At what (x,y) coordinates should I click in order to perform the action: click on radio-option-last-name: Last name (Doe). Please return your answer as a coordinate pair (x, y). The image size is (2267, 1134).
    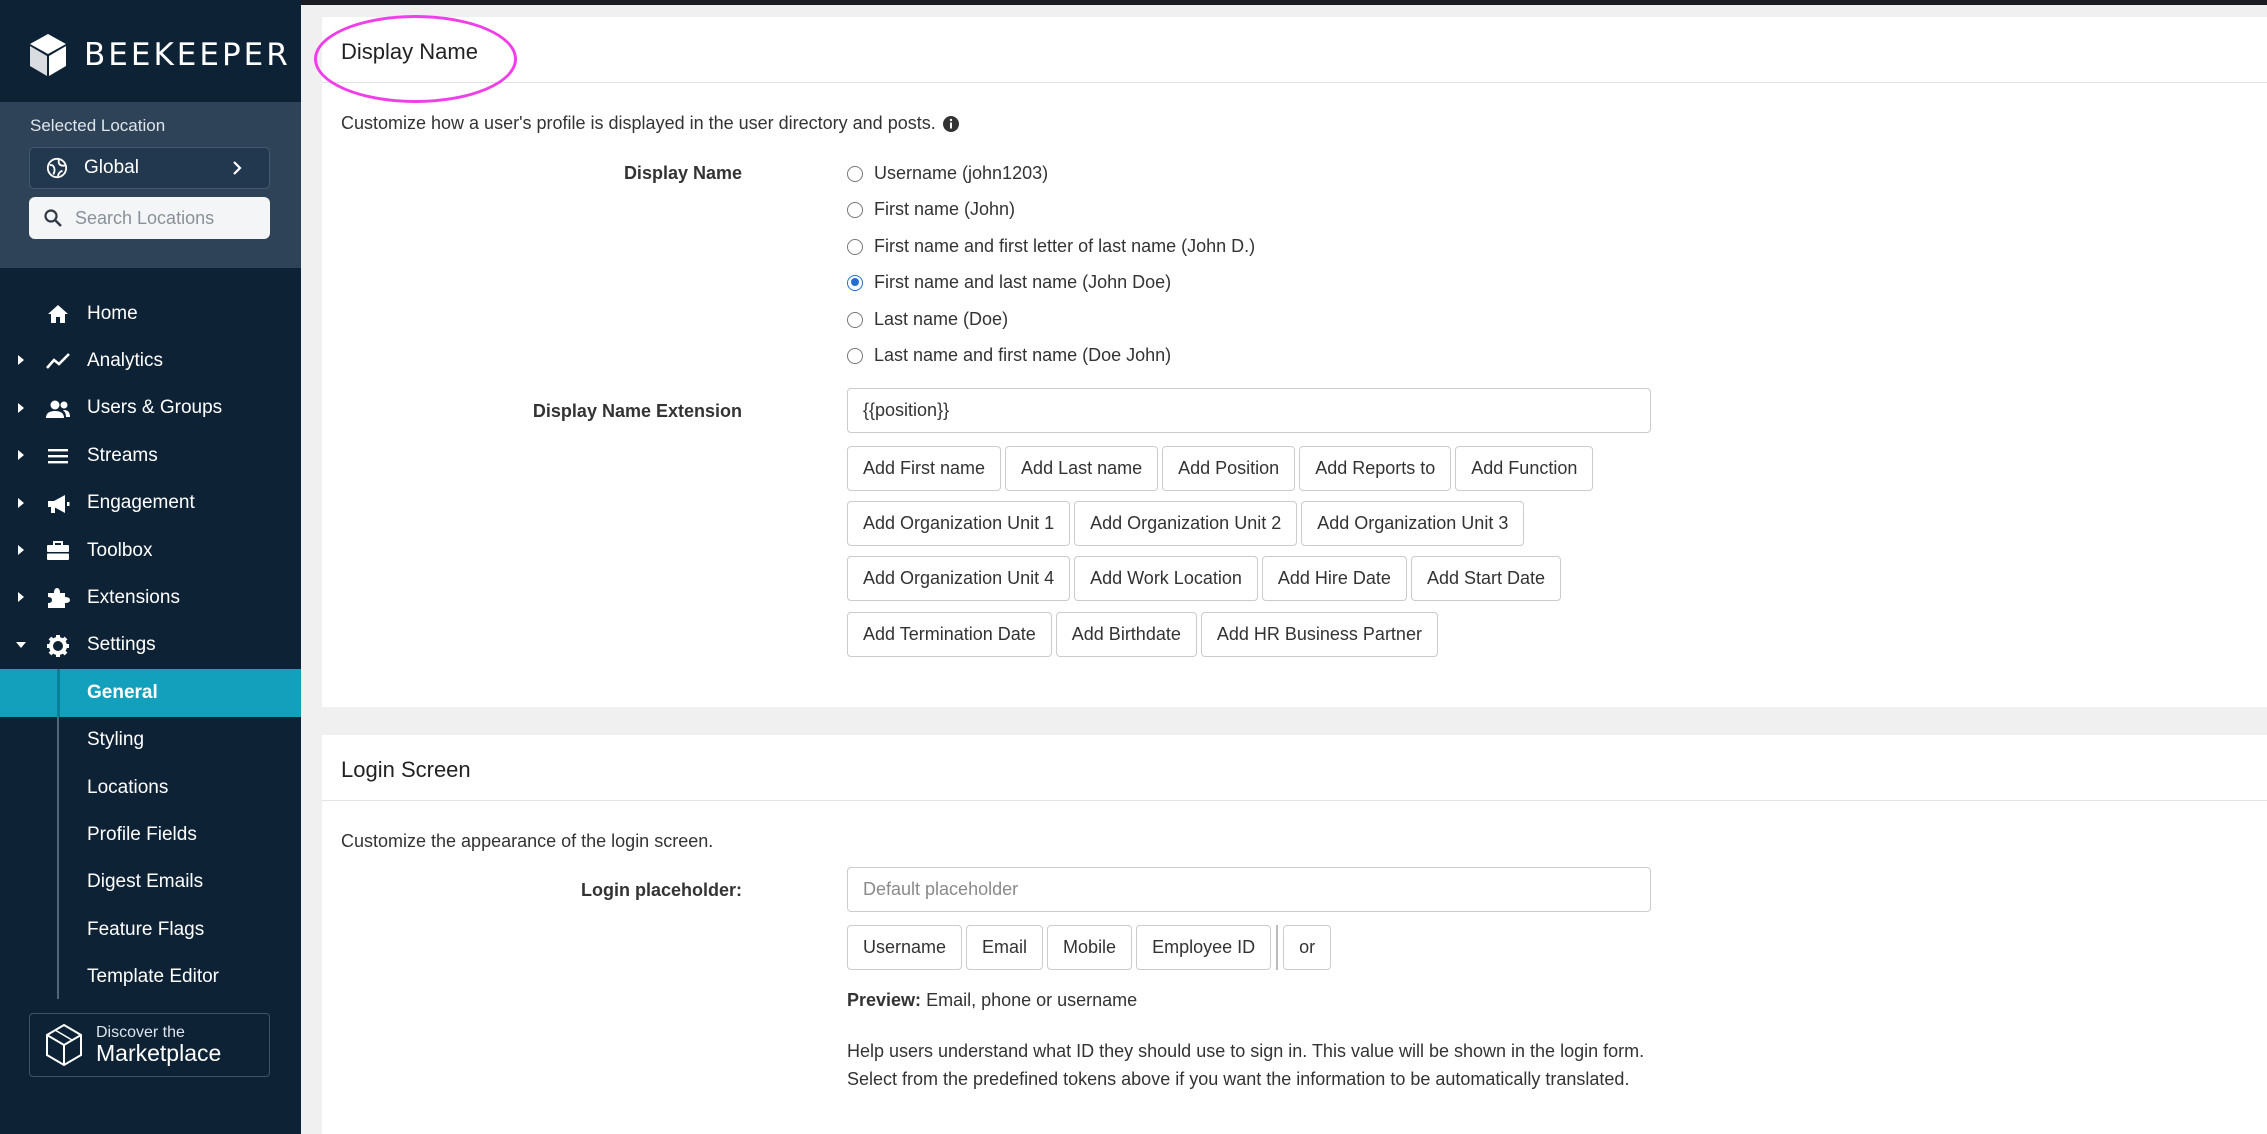
    Looking at the image, I should click on (927, 319).